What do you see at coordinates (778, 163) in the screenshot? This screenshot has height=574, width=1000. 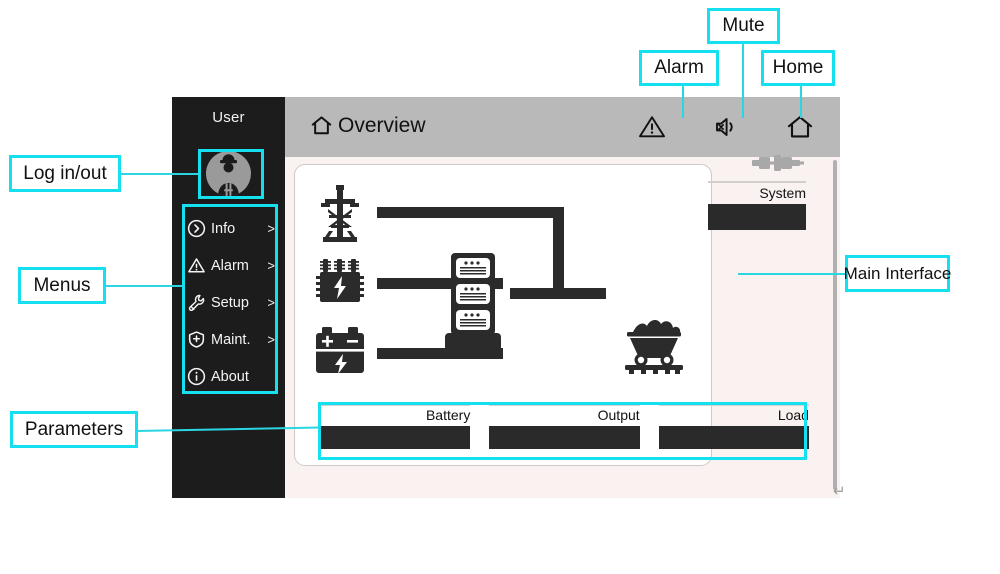 I see `plug-connector-icon` at bounding box center [778, 163].